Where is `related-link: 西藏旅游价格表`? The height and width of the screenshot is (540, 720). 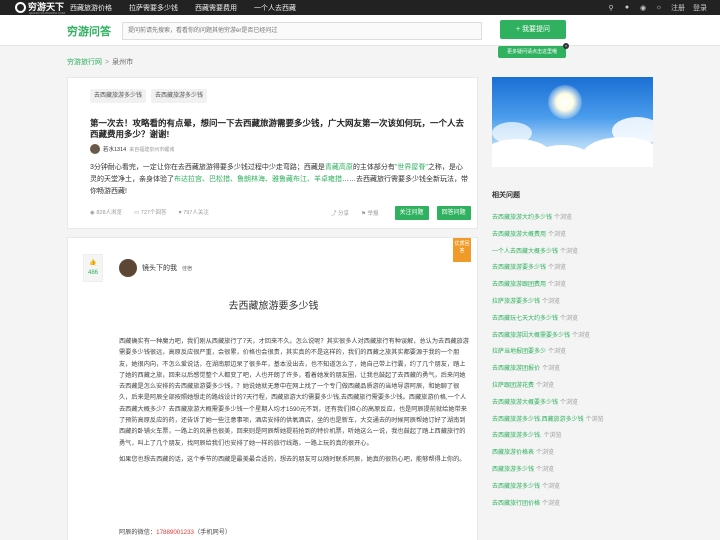 related-link: 西藏旅游价格表 is located at coordinates (513, 453).